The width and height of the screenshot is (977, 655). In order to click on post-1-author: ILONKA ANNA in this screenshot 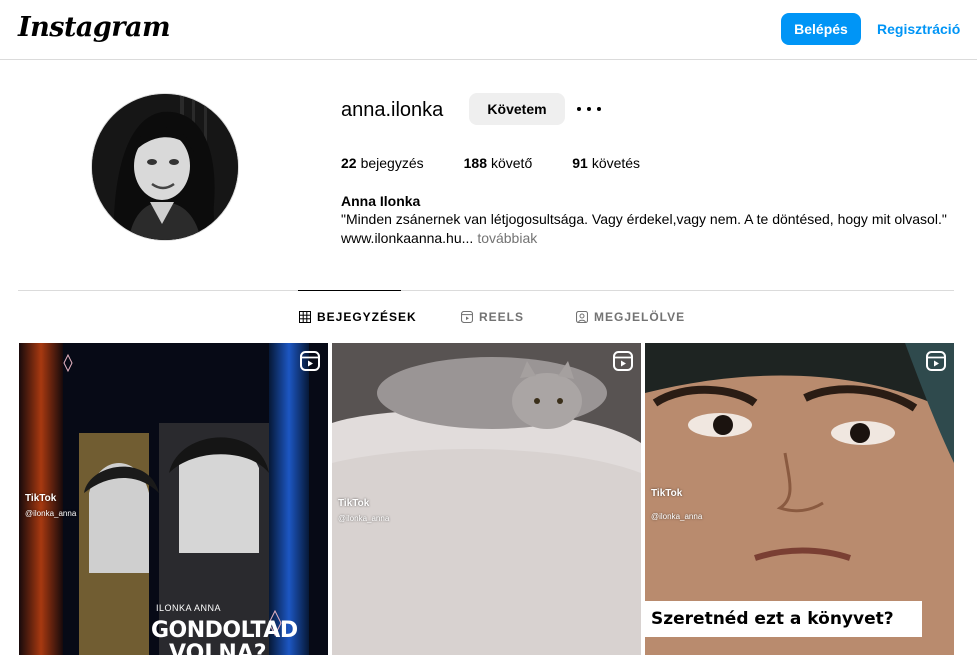, I will do `click(189, 608)`.